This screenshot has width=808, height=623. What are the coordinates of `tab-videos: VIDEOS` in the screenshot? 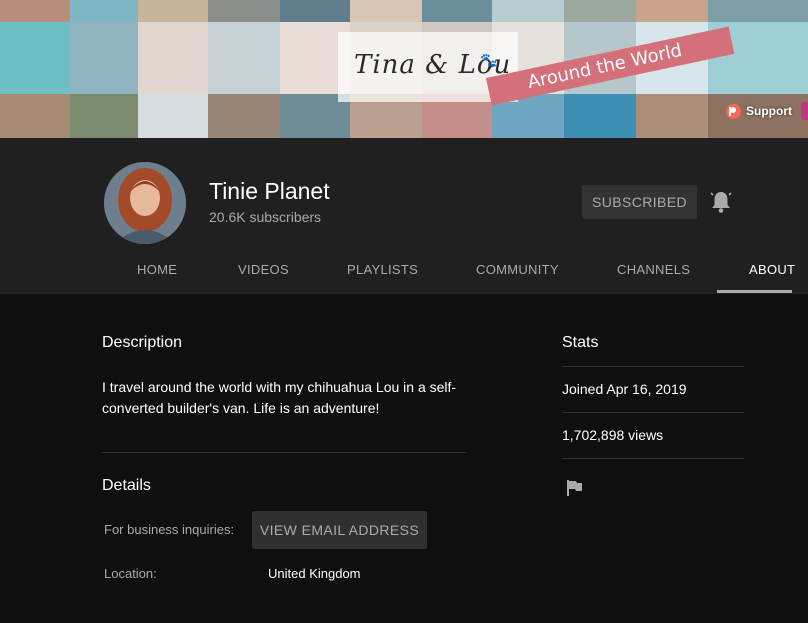 It's located at (263, 269).